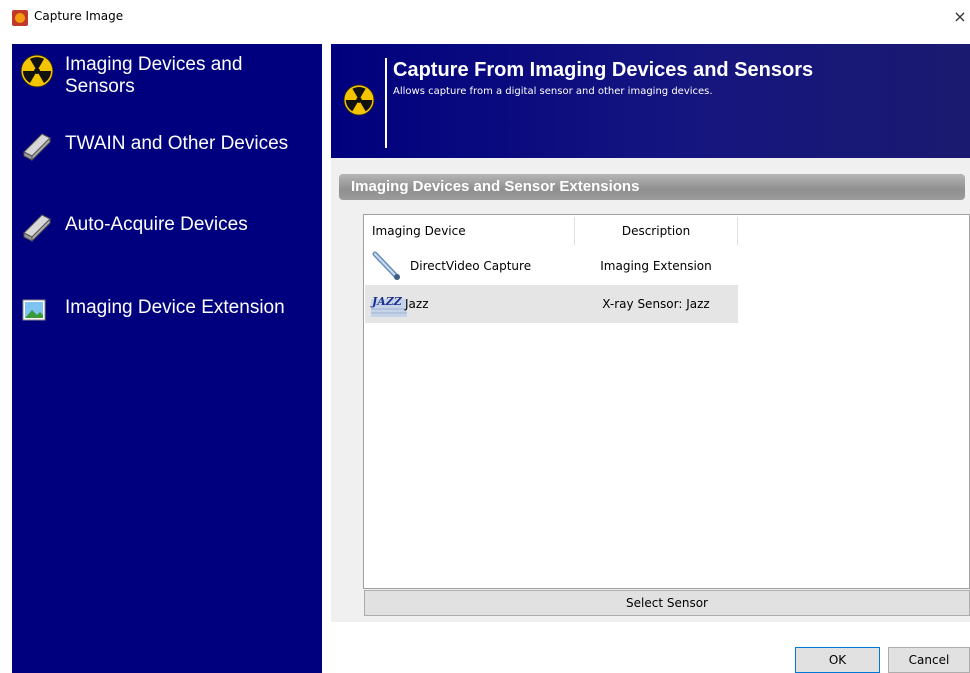 This screenshot has width=970, height=673. I want to click on column-divider, so click(737, 231).